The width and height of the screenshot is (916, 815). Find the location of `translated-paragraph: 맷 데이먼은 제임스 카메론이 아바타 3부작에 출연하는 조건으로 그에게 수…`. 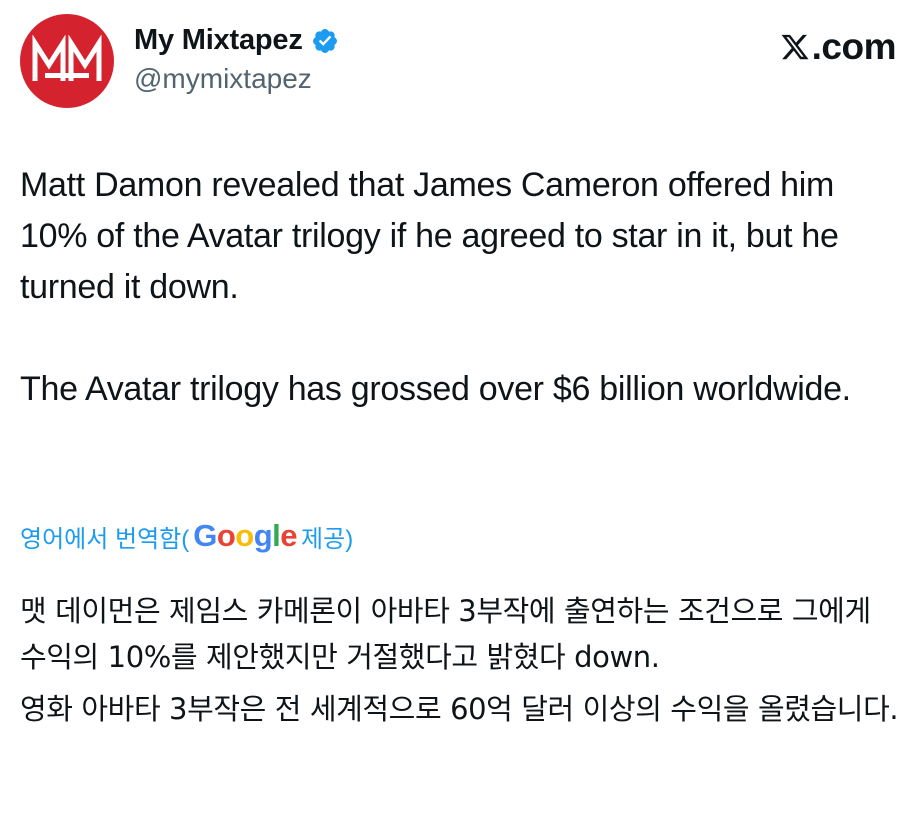

translated-paragraph: 맷 데이먼은 제임스 카메론이 아바타 3부작에 출연하는 조건으로 그에게 수… is located at coordinates (445, 634).